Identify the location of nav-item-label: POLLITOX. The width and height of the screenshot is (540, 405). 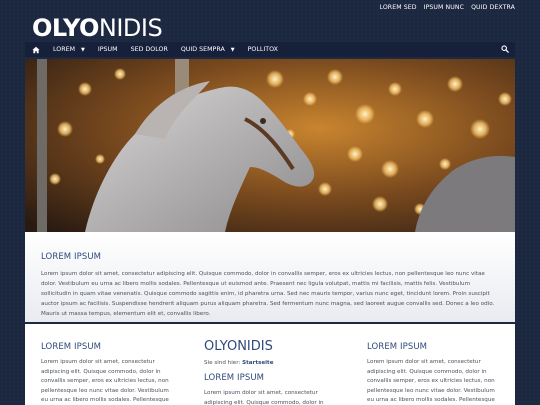
(262, 49).